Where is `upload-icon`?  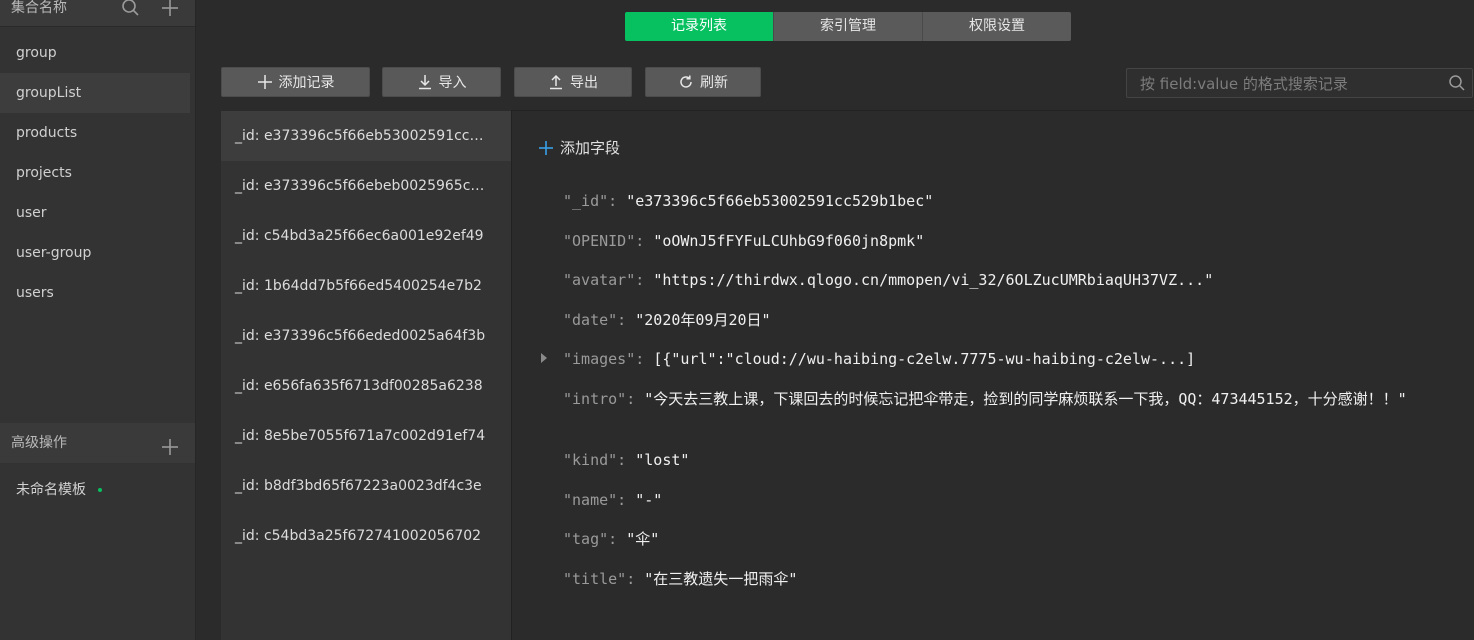
upload-icon is located at coordinates (556, 82).